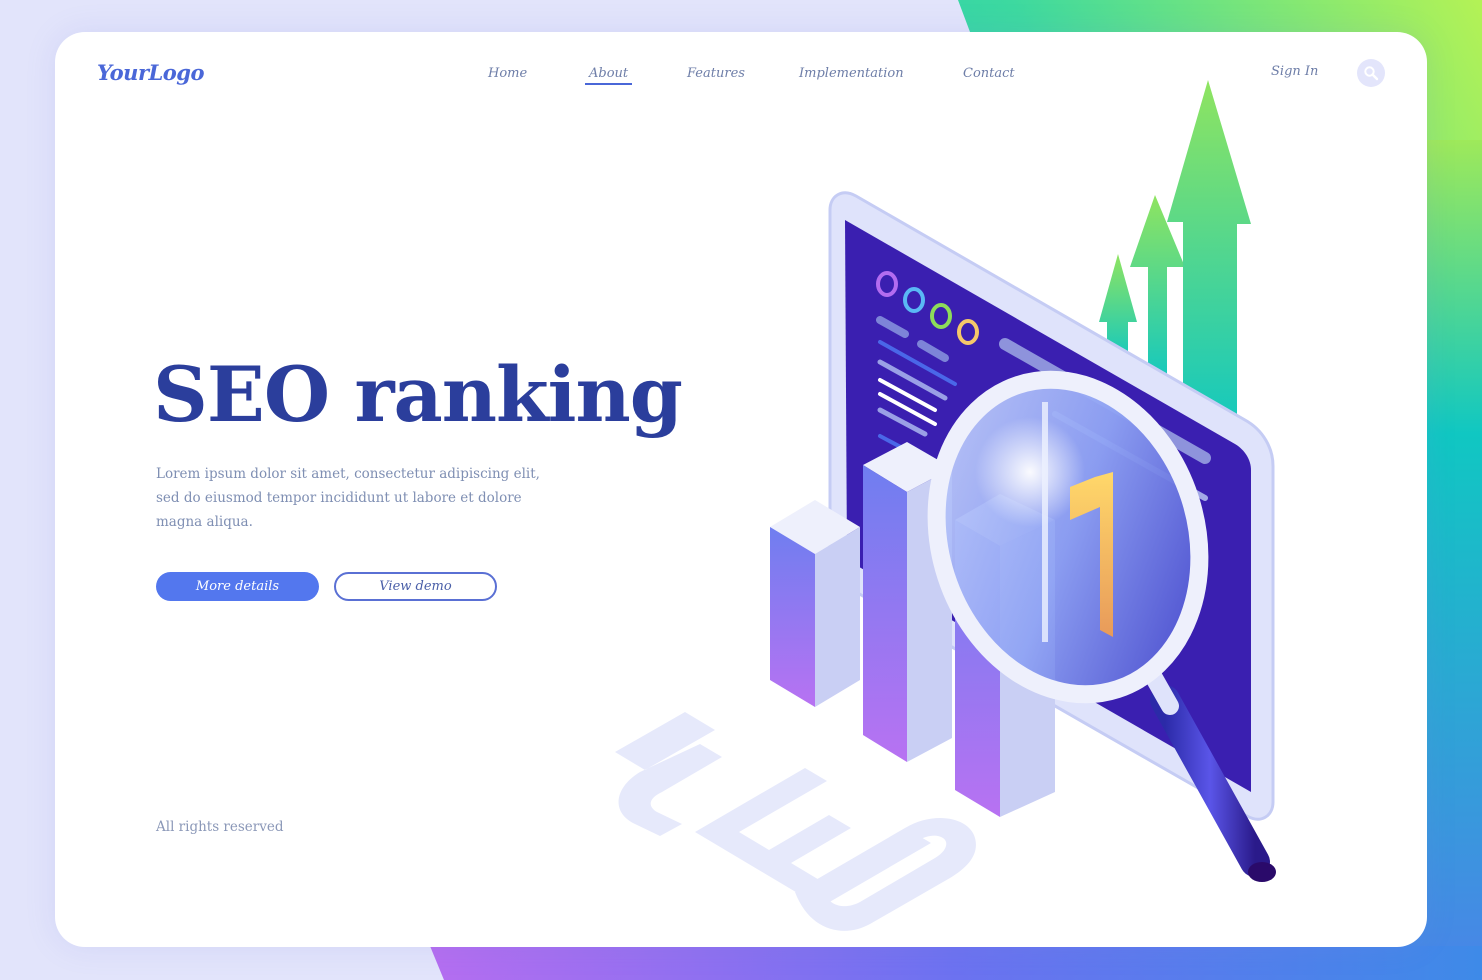 Image resolution: width=1482 pixels, height=980 pixels. What do you see at coordinates (1157, 288) in the screenshot?
I see `arrow-medium` at bounding box center [1157, 288].